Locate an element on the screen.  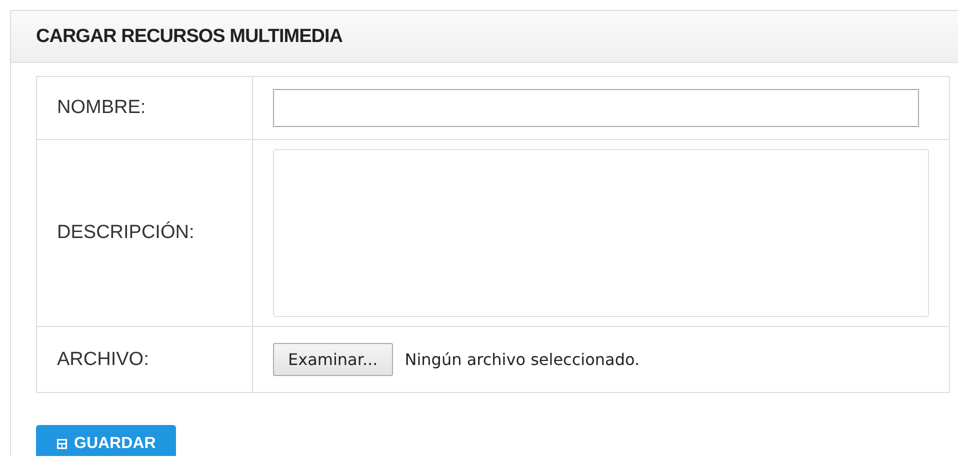
field-label: ARCHIVO: is located at coordinates (103, 359).